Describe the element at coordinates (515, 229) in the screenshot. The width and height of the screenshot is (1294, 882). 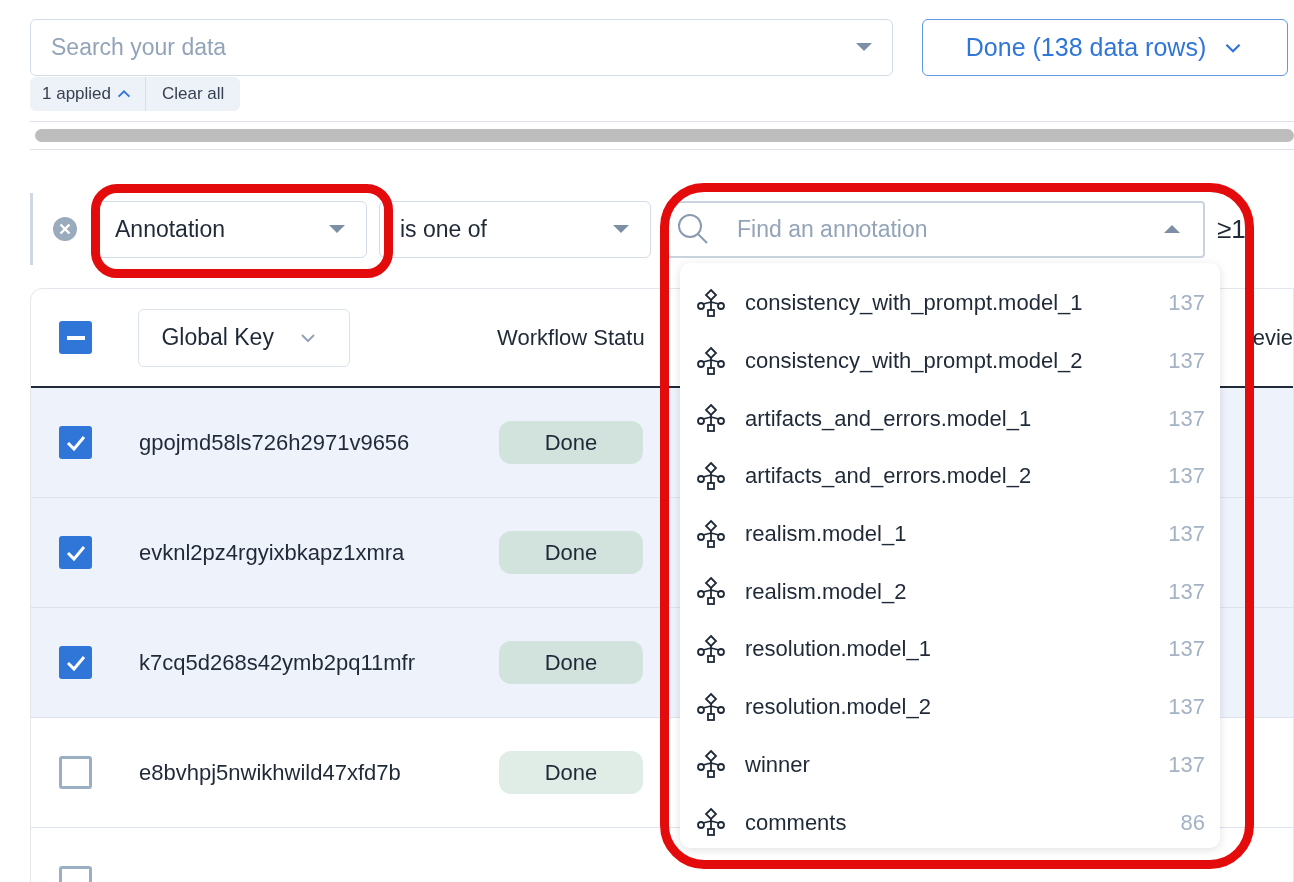
I see `operator-select: is one of` at that location.